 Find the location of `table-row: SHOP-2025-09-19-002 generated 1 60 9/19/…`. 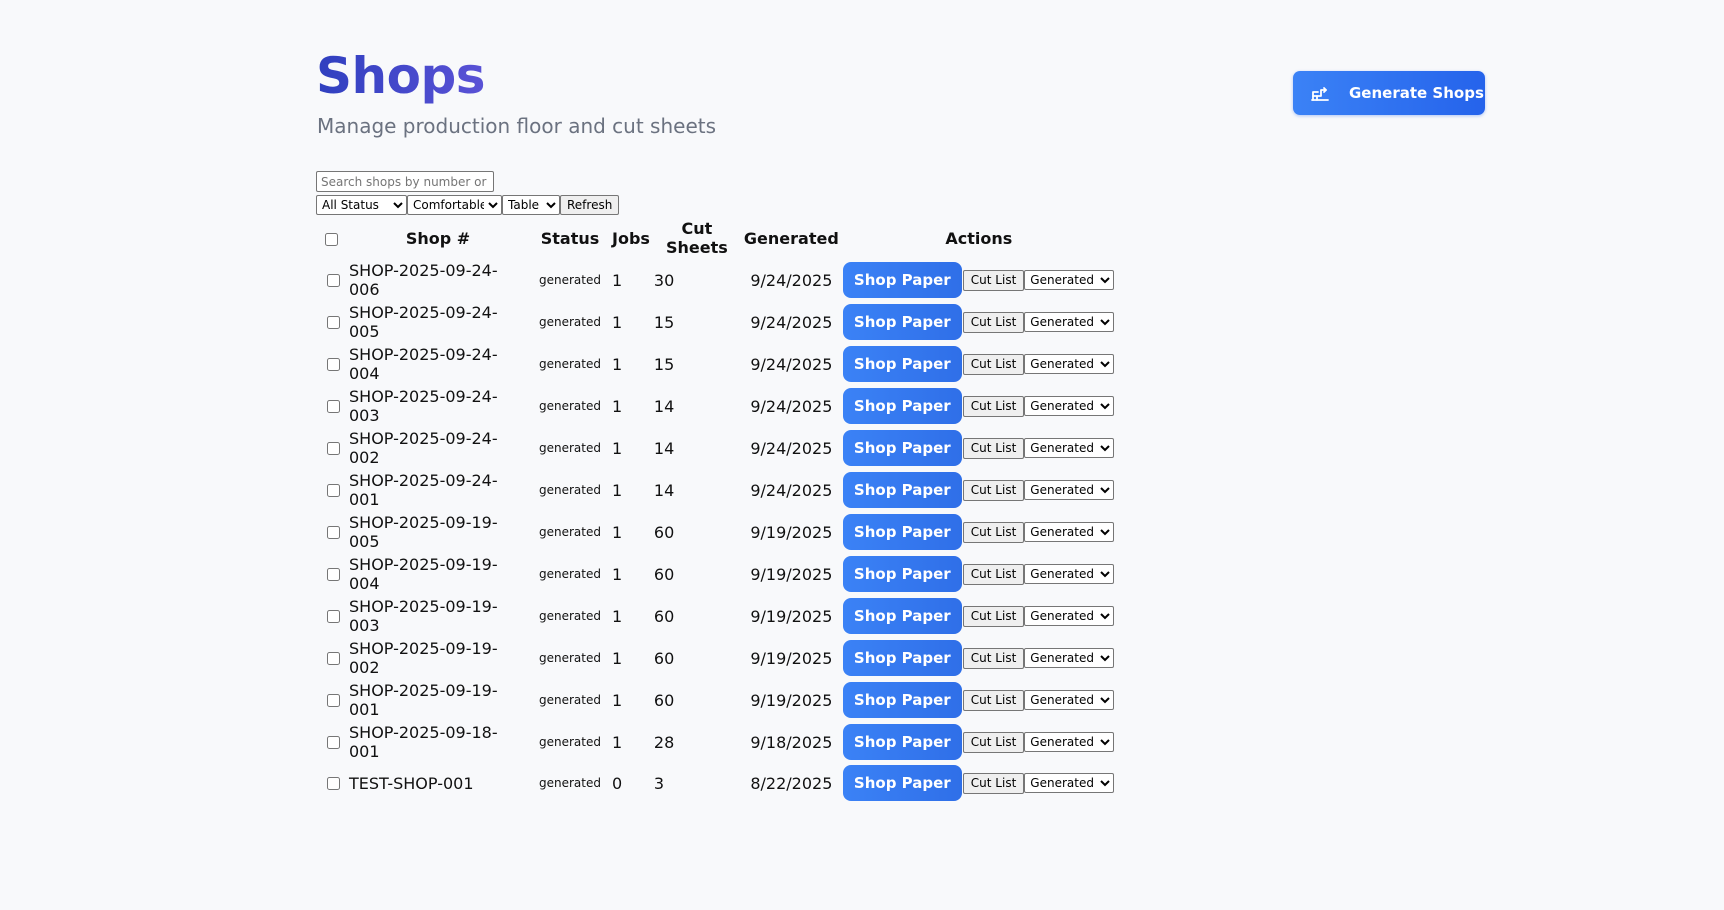

table-row: SHOP-2025-09-19-002 generated 1 60 9/19/… is located at coordinates (717, 658).